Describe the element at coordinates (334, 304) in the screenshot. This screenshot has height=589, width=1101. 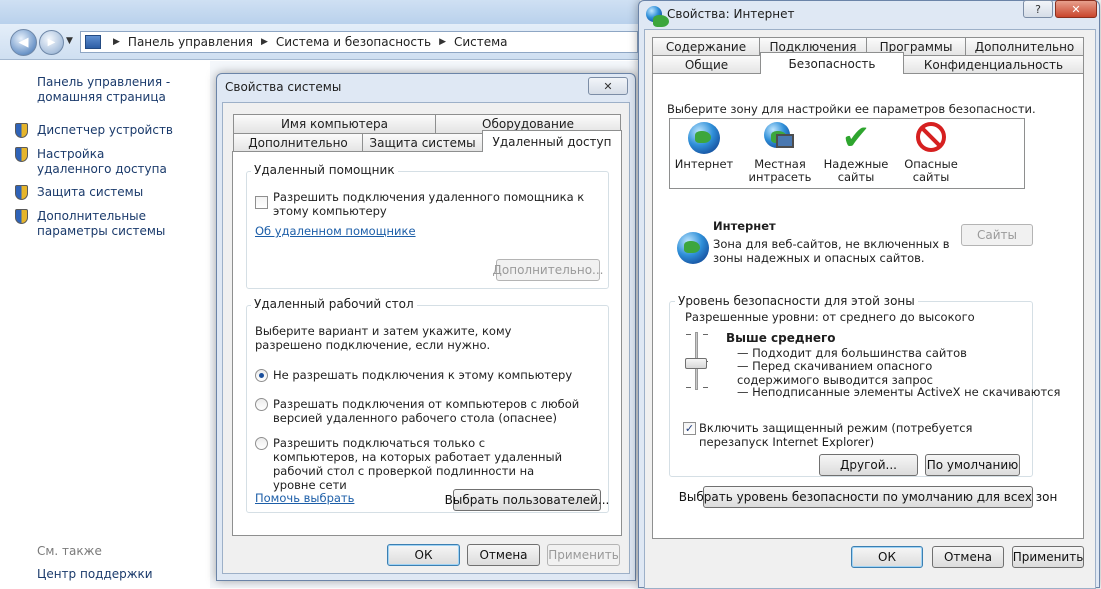
I see `remote-desktop-label: Удаленный рабочий стол` at that location.